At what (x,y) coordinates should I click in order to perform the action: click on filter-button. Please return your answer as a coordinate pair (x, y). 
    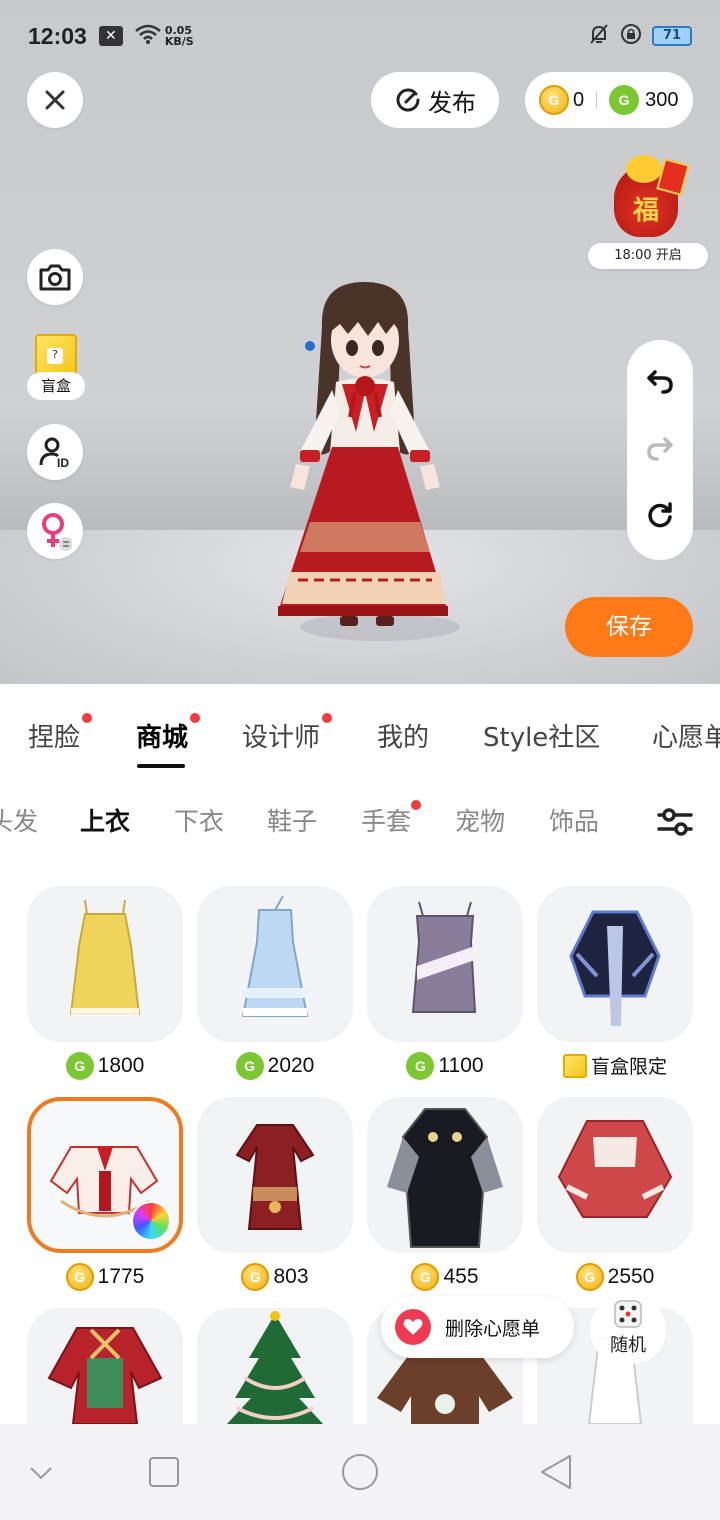
    Looking at the image, I should click on (675, 822).